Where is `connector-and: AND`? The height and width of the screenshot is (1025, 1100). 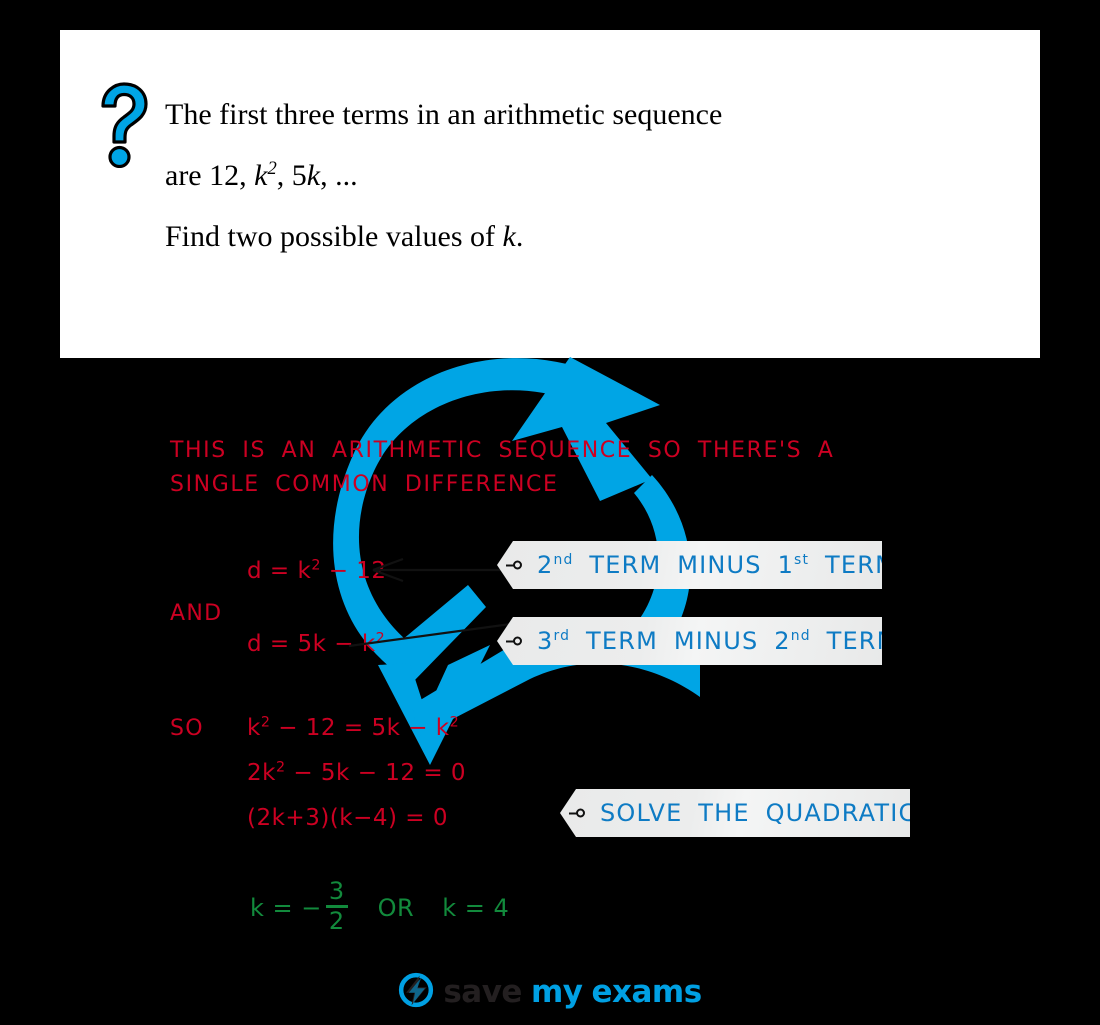
connector-and: AND is located at coordinates (196, 613).